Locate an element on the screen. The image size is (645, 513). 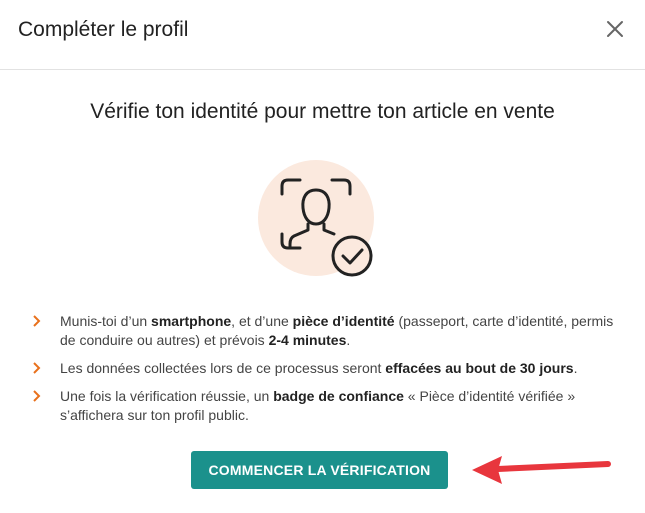
arrow-left-icon is located at coordinates (541, 470).